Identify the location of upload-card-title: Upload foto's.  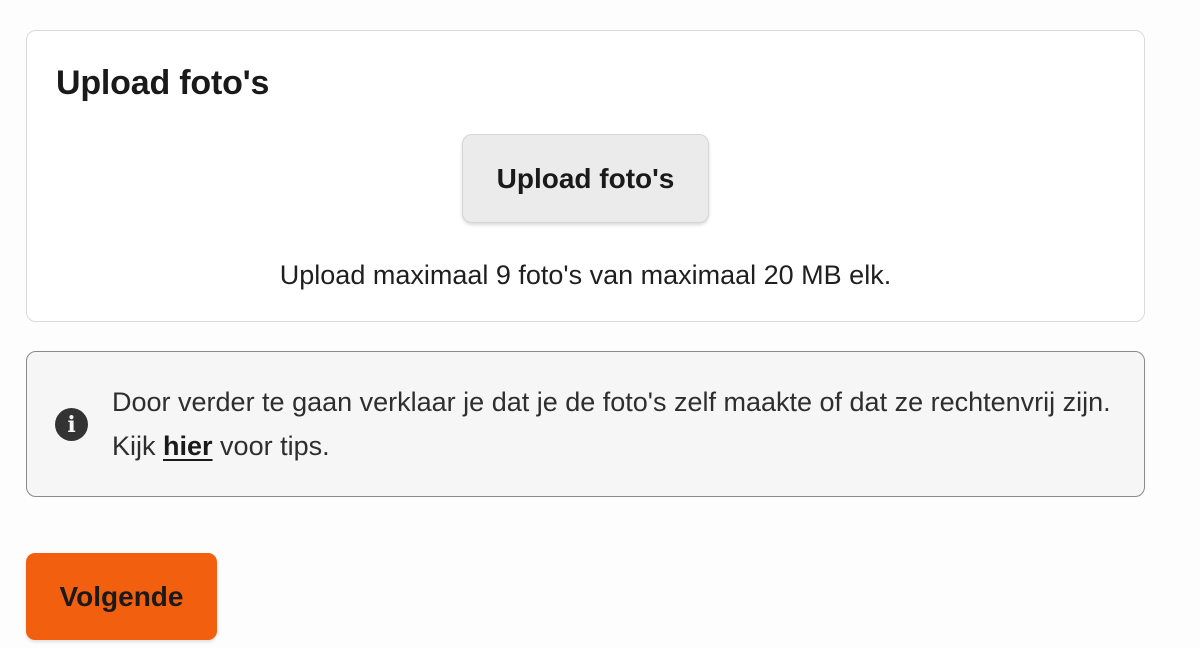
(163, 83).